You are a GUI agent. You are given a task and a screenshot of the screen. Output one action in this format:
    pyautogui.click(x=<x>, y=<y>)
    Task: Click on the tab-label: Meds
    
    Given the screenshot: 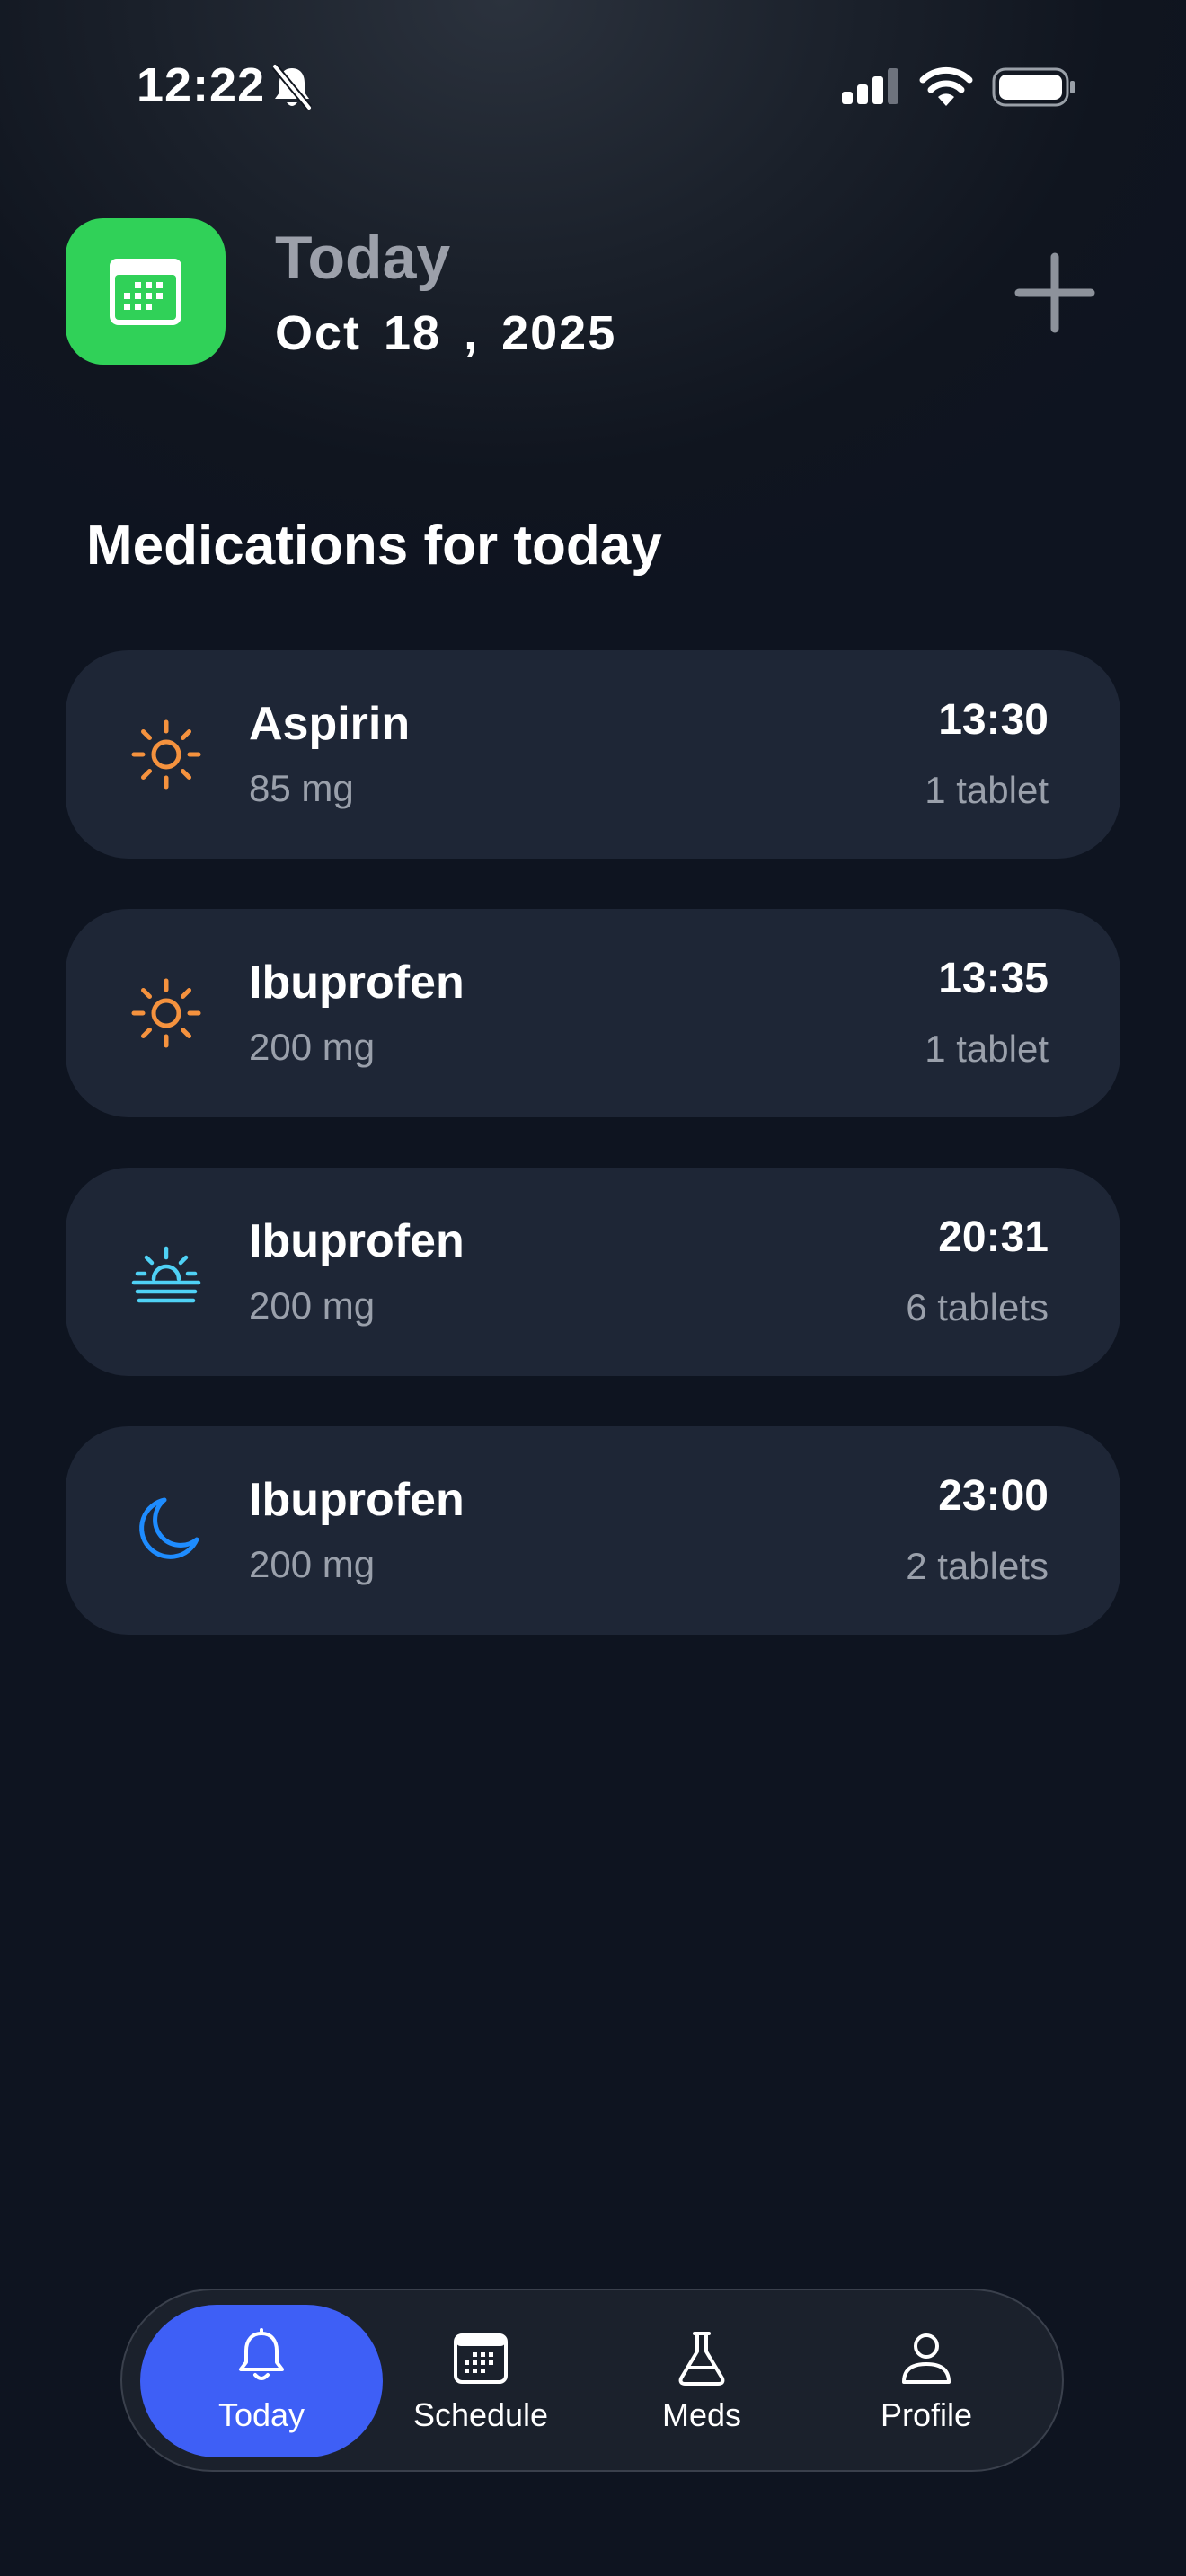 What is the action you would take?
    pyautogui.click(x=701, y=2414)
    